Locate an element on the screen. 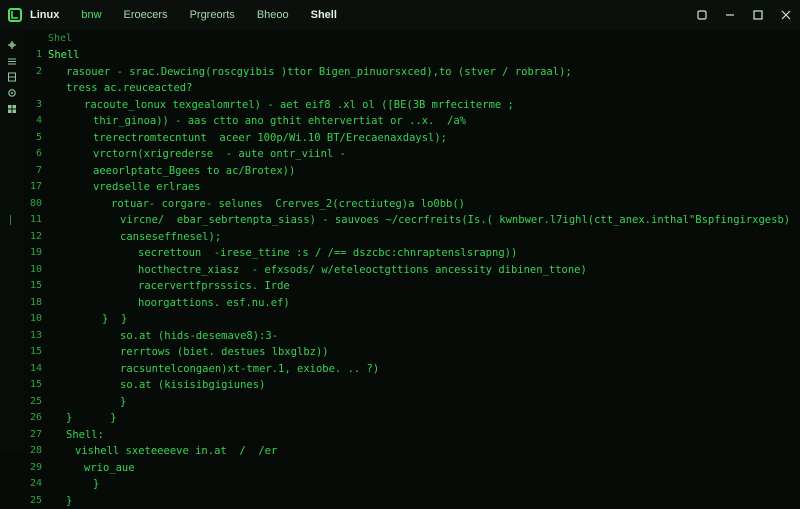  code-text: so.at (hids-desemave8):3- is located at coordinates (199, 336).